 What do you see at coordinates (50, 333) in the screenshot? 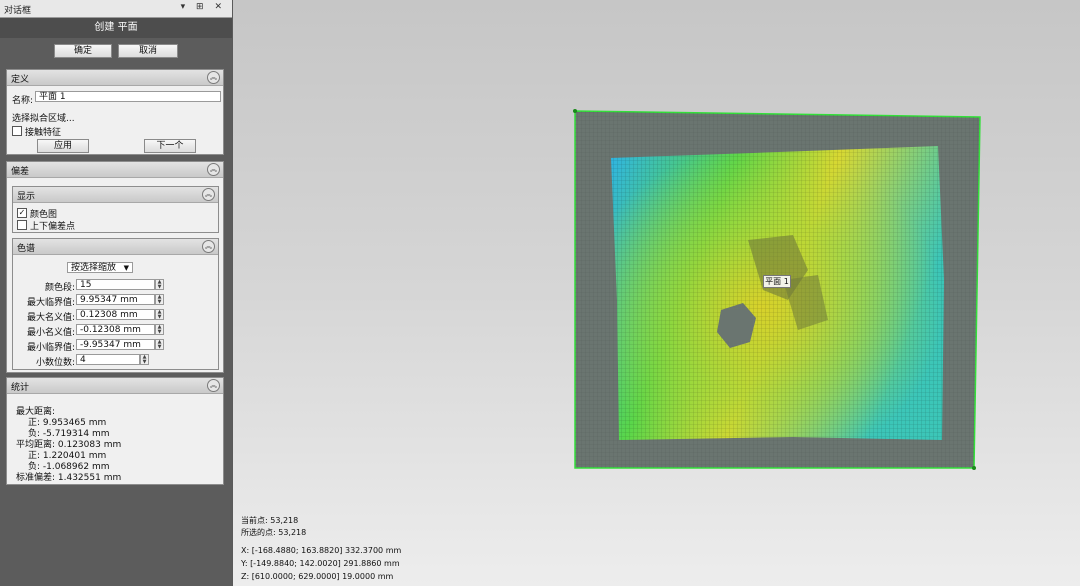
I see `field-label: 最小名义值:` at bounding box center [50, 333].